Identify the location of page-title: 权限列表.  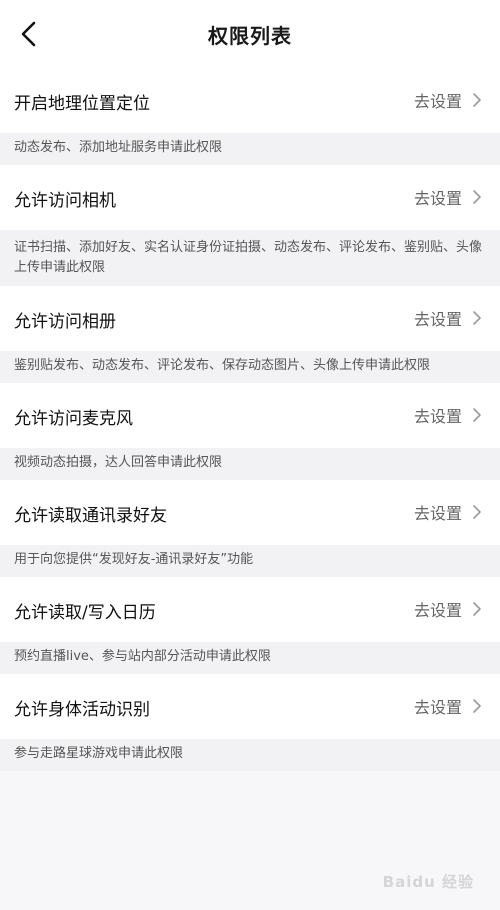
(250, 36).